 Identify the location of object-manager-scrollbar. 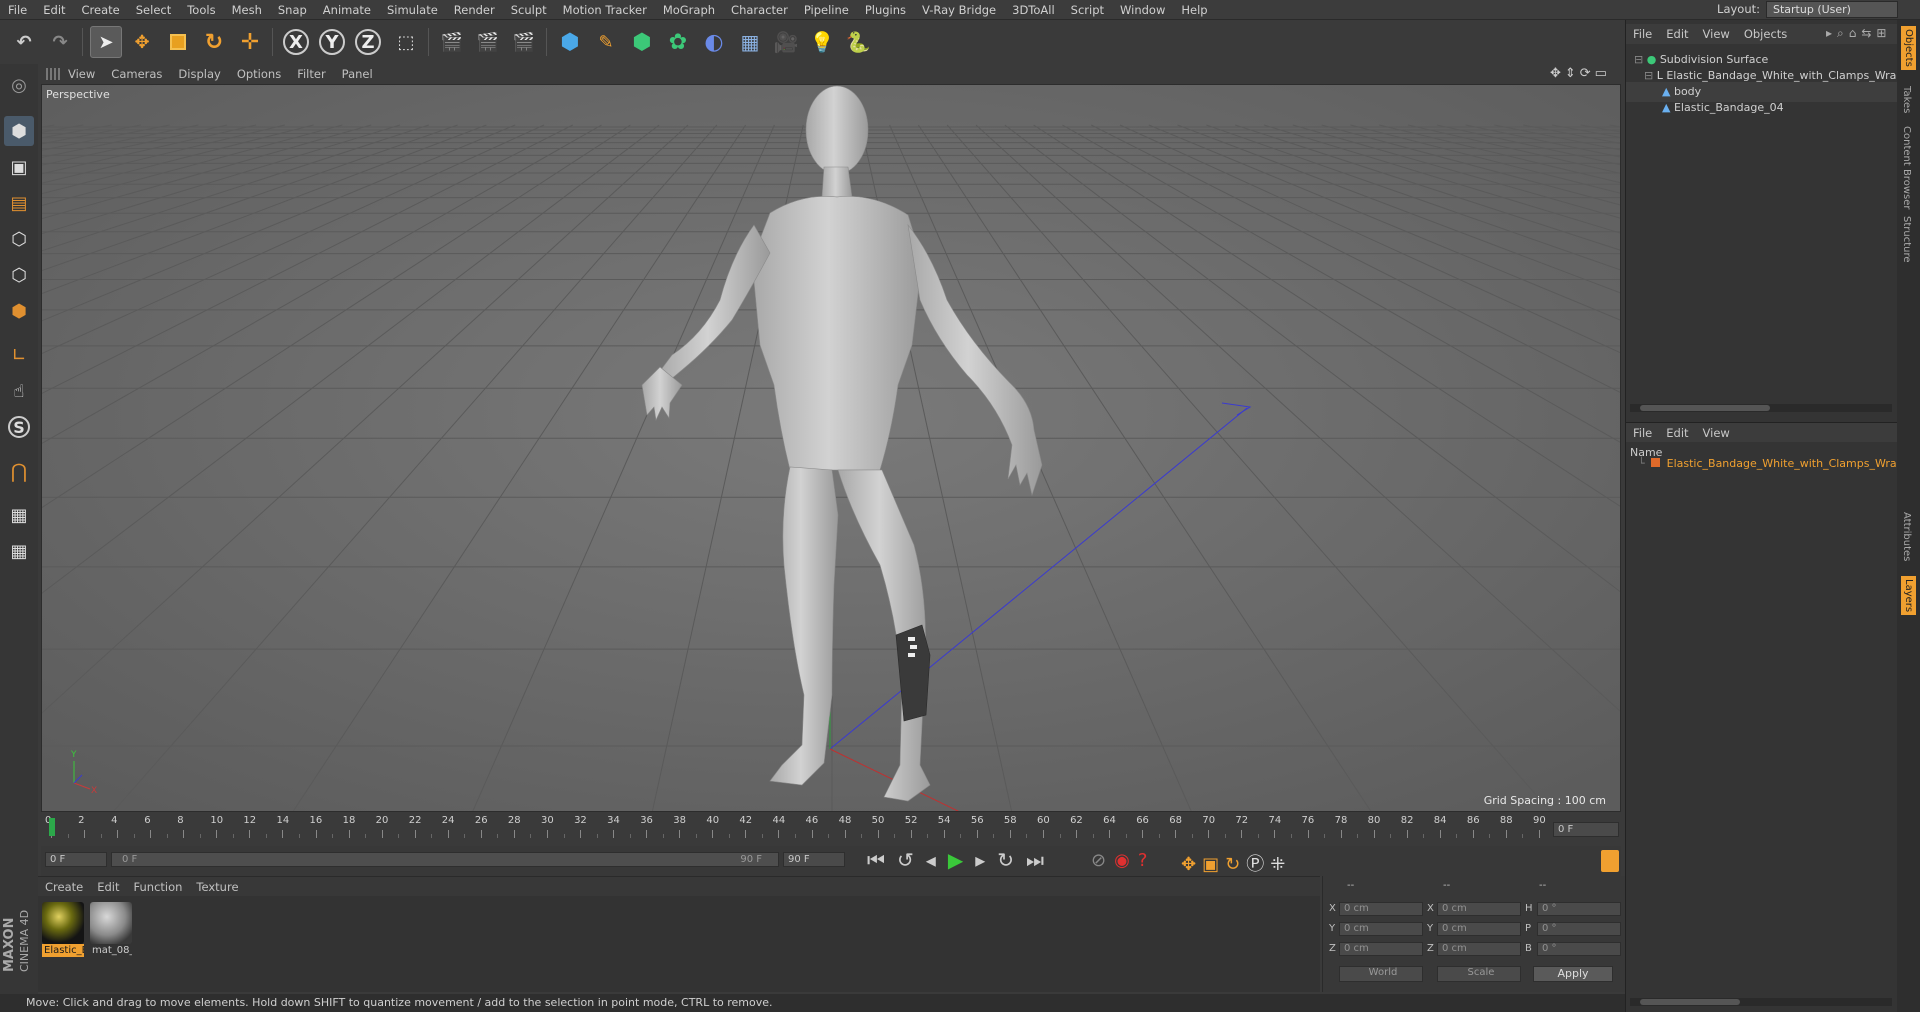
(1761, 408).